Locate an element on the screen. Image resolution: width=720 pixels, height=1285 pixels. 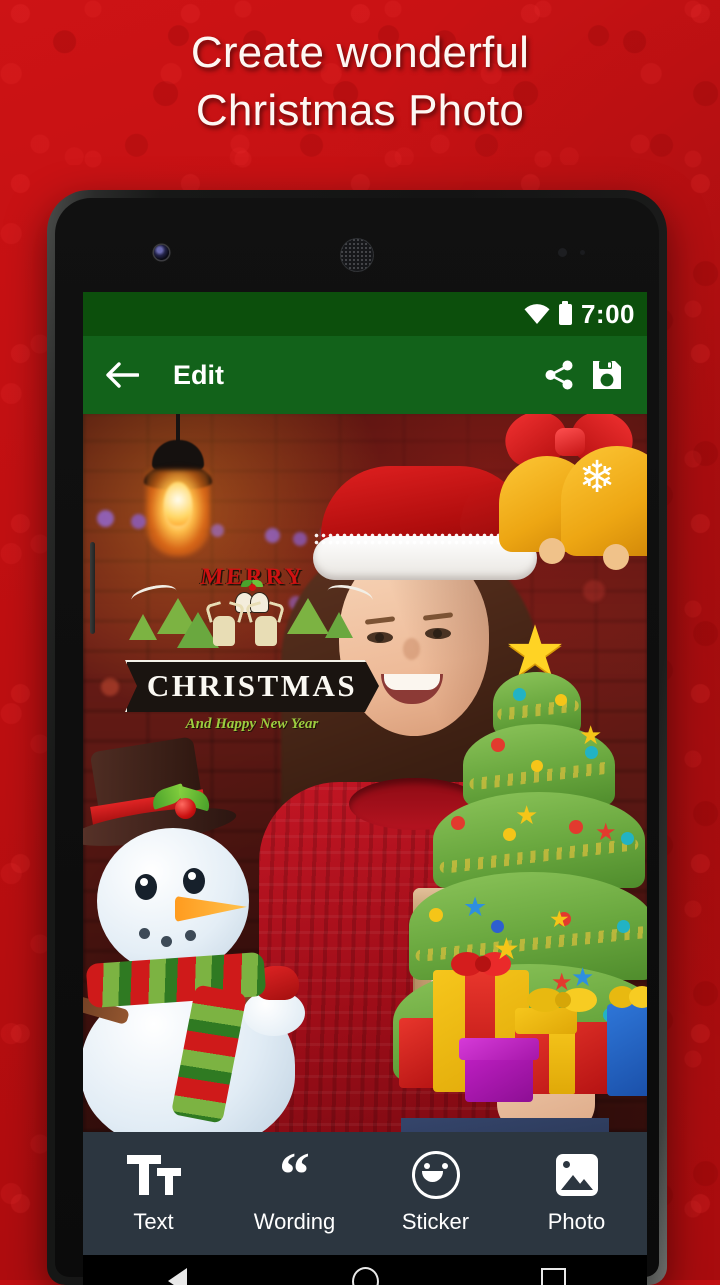
snowman-head is located at coordinates (173, 901).